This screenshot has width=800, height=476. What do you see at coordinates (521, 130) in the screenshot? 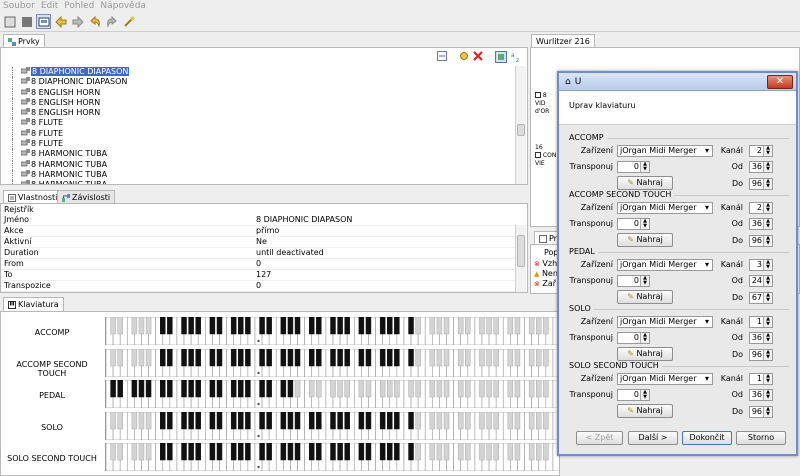
I see `tree-scrollbar-thumb` at bounding box center [521, 130].